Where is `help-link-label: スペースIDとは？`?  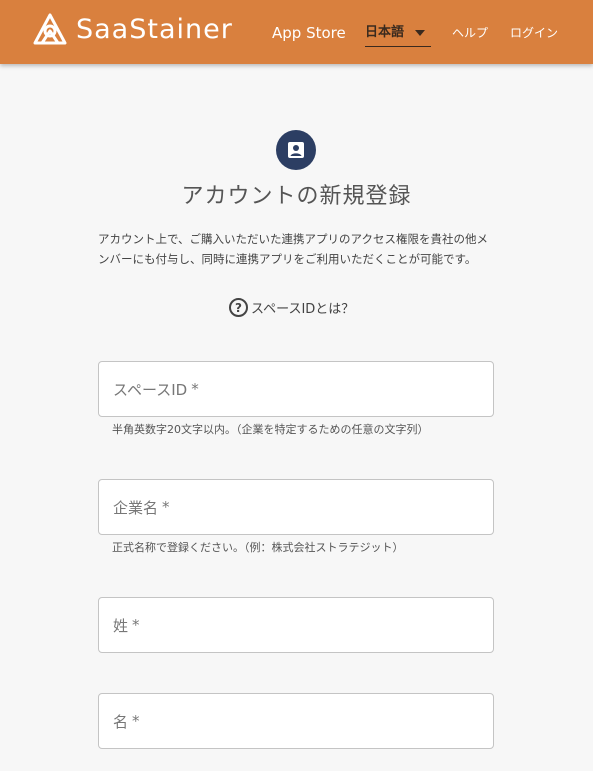 help-link-label: スペースIDとは？ is located at coordinates (303, 309).